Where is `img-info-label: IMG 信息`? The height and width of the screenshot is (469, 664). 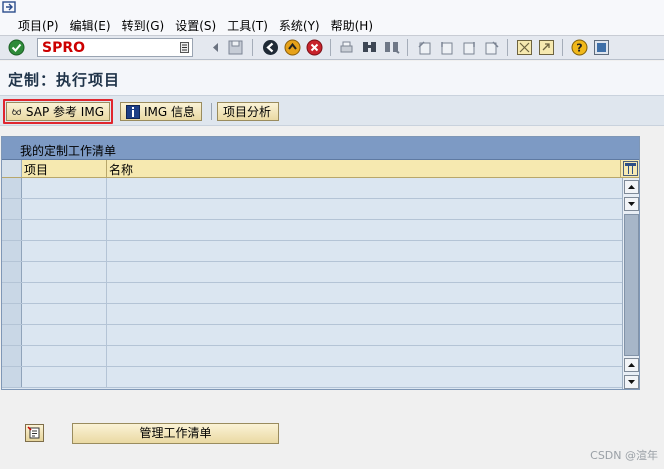
img-info-label: IMG 信息 is located at coordinates (170, 112).